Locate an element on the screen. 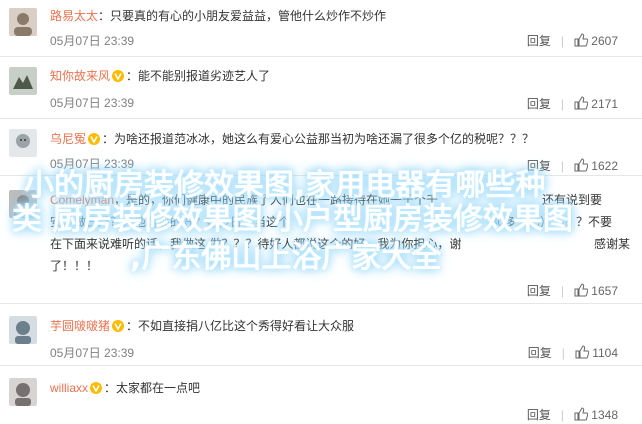 Image resolution: width=642 pixels, height=424 pixels. like-button: 1657 is located at coordinates (596, 290).